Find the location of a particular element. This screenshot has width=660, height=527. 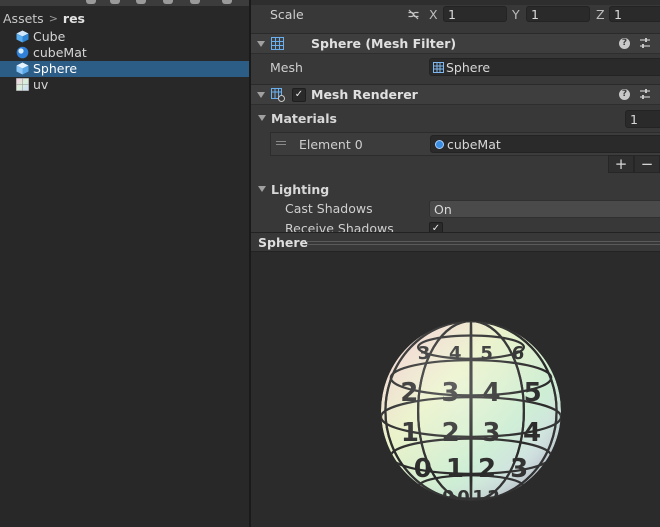

mesh-label: Mesh is located at coordinates (286, 67).